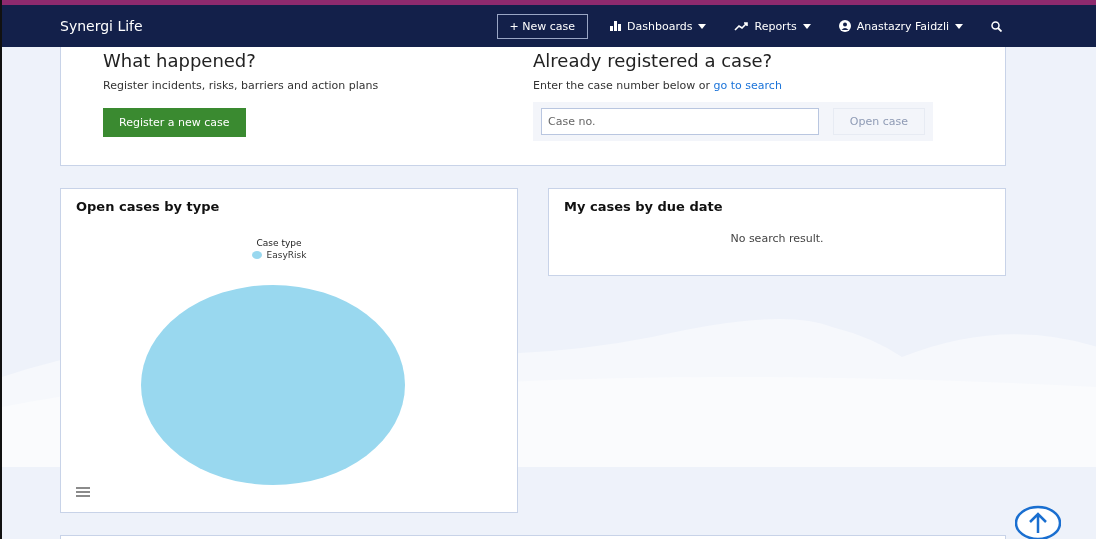  I want to click on case-number-field: Case no., so click(680, 121).